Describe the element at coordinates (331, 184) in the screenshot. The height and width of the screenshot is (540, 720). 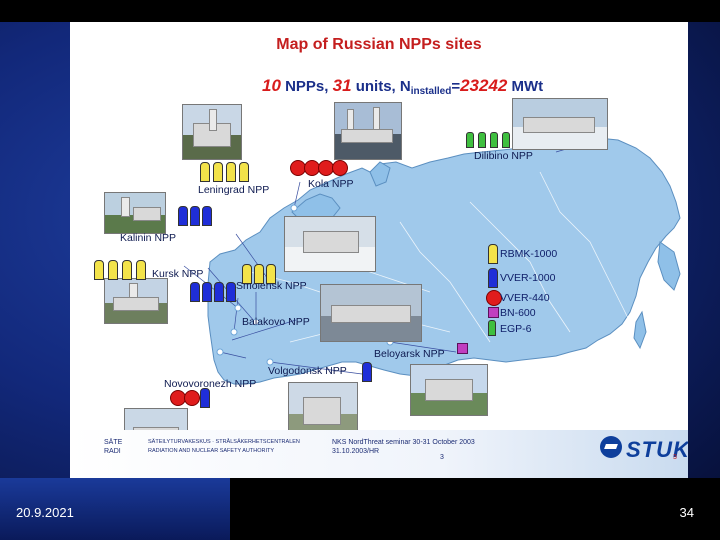
I see `site-label-kola: Kola NPP` at that location.